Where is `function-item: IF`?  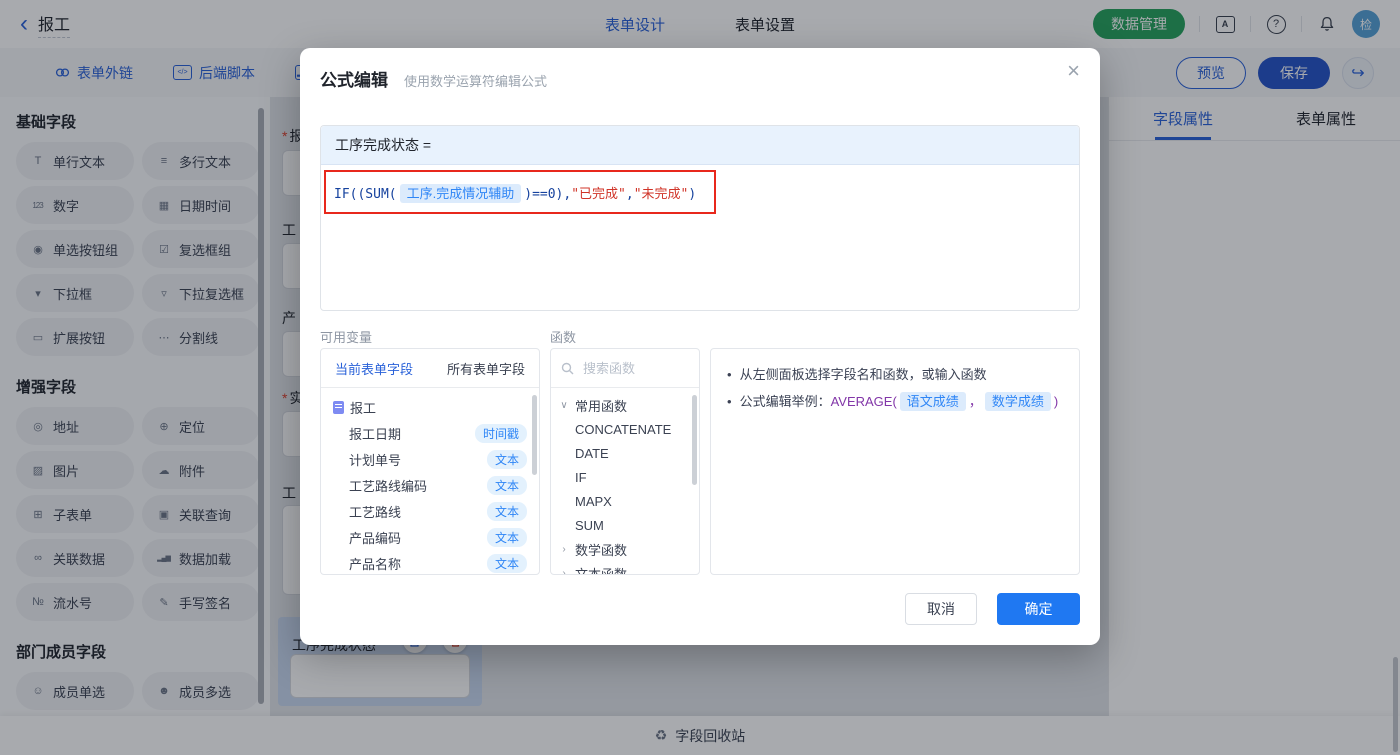 function-item: IF is located at coordinates (625, 477).